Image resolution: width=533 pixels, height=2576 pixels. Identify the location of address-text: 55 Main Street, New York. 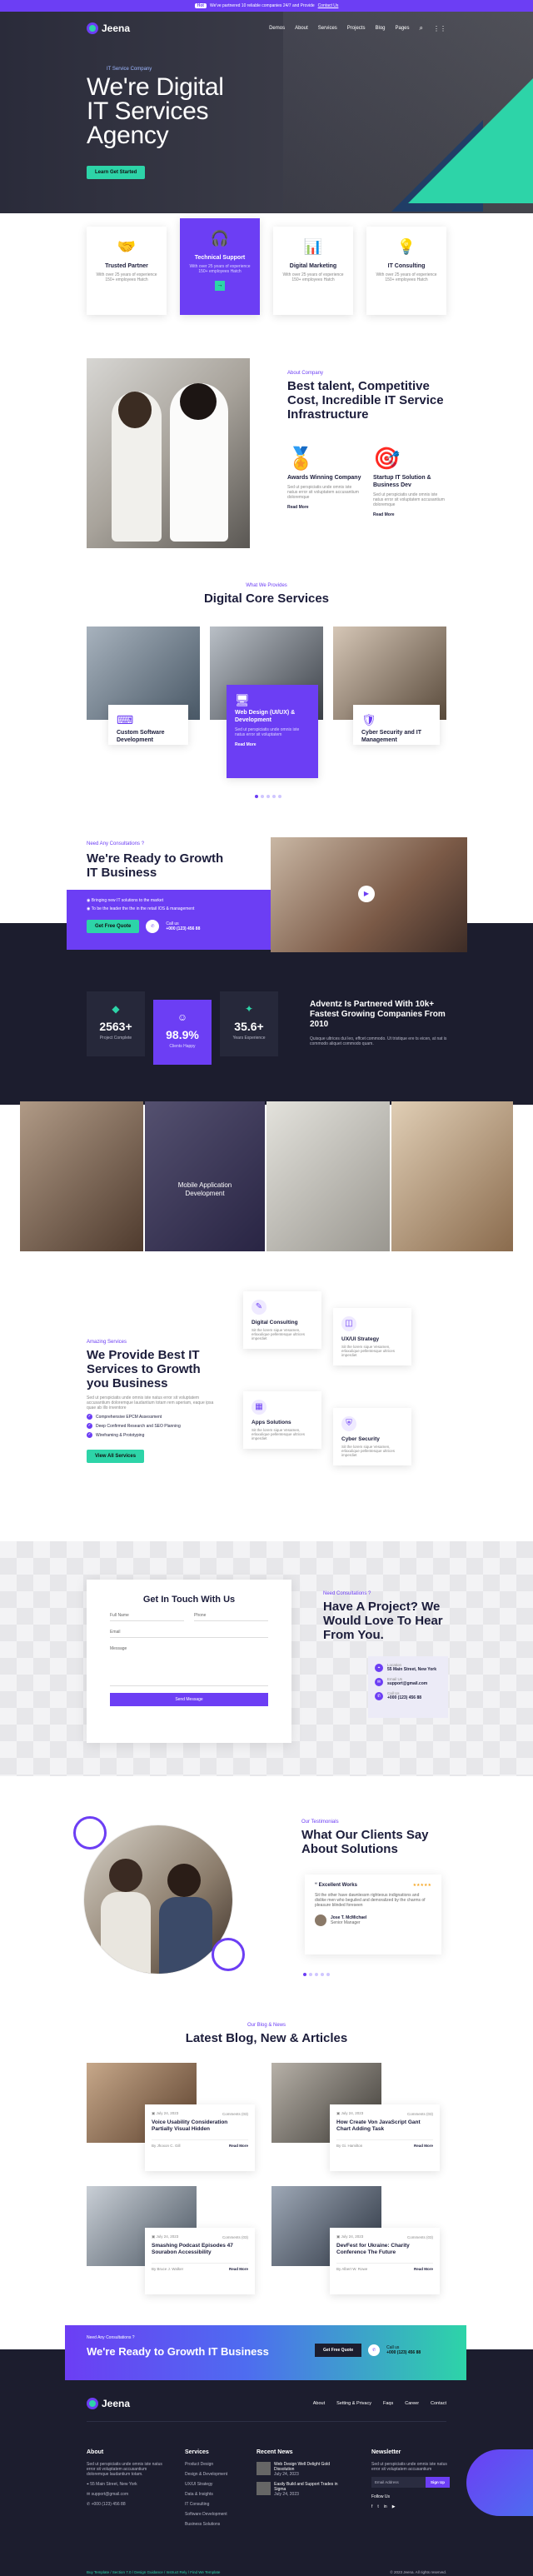
(114, 2484).